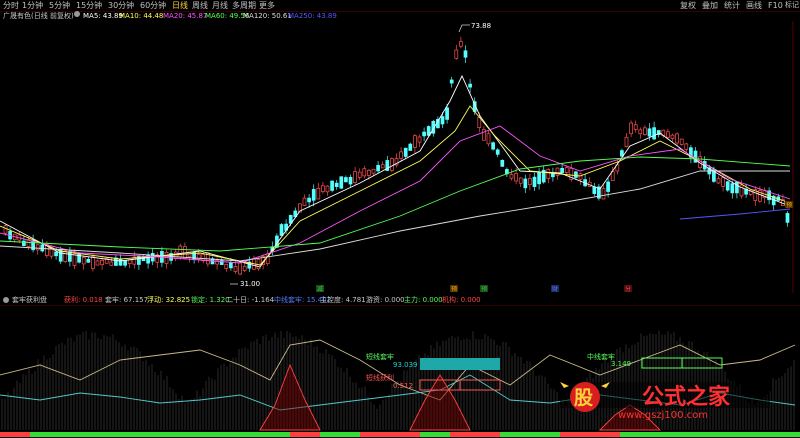  I want to click on period-tab-3: 15分钟, so click(89, 5).